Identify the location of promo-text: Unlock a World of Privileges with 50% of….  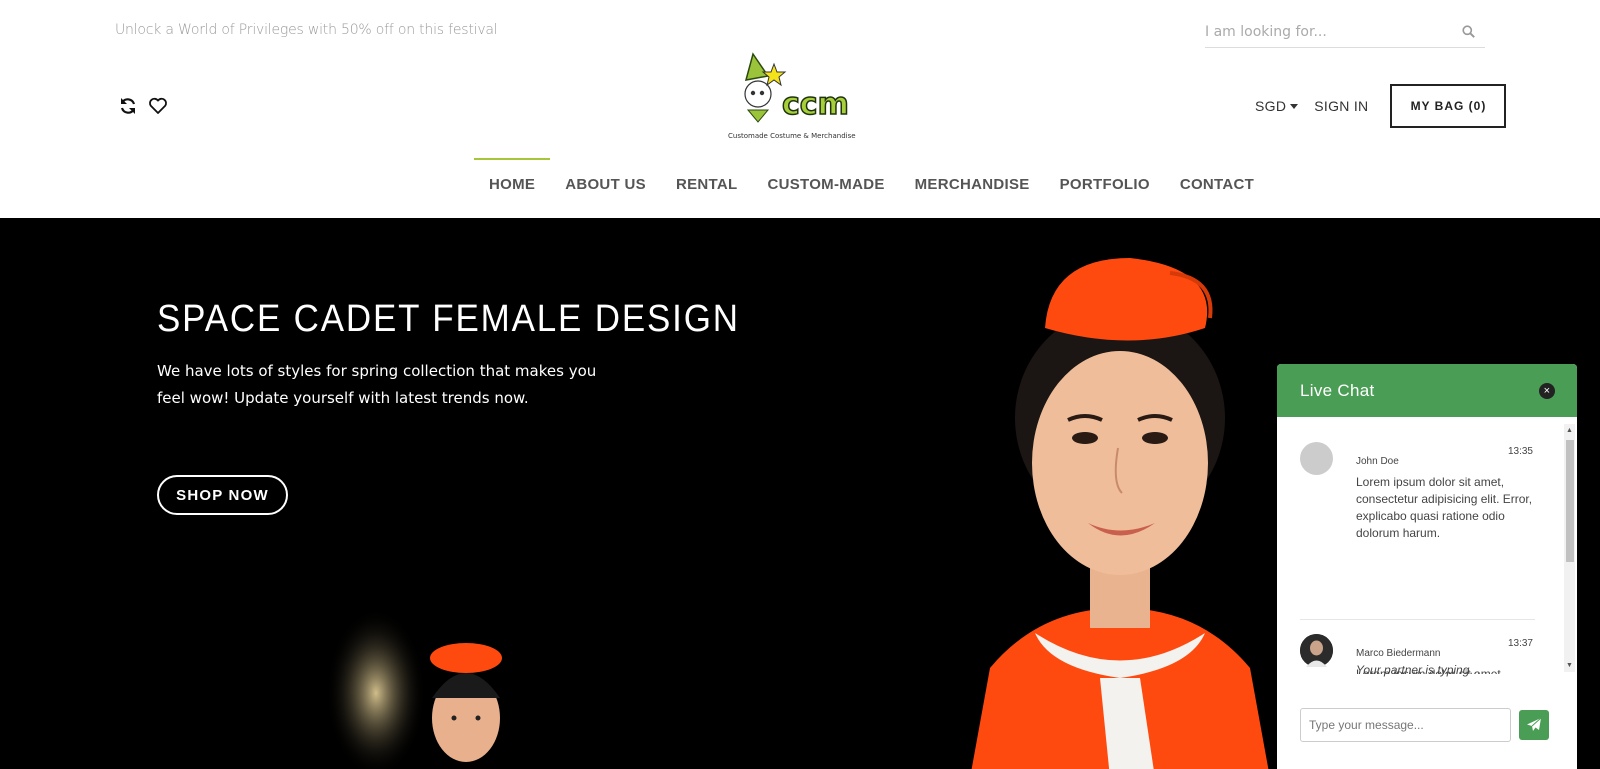
(306, 30).